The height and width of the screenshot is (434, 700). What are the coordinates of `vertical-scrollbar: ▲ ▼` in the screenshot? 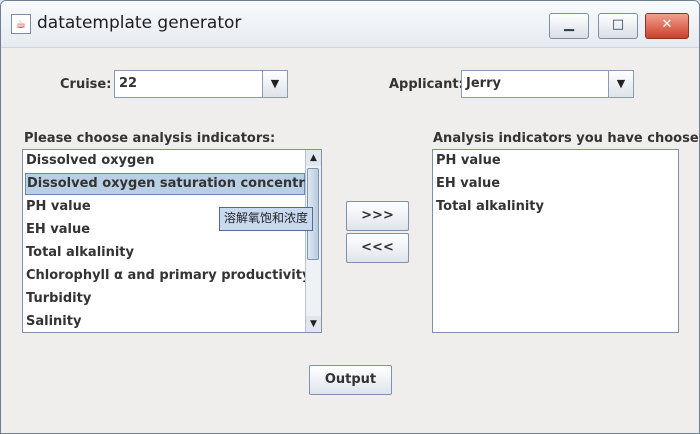 It's located at (313, 241).